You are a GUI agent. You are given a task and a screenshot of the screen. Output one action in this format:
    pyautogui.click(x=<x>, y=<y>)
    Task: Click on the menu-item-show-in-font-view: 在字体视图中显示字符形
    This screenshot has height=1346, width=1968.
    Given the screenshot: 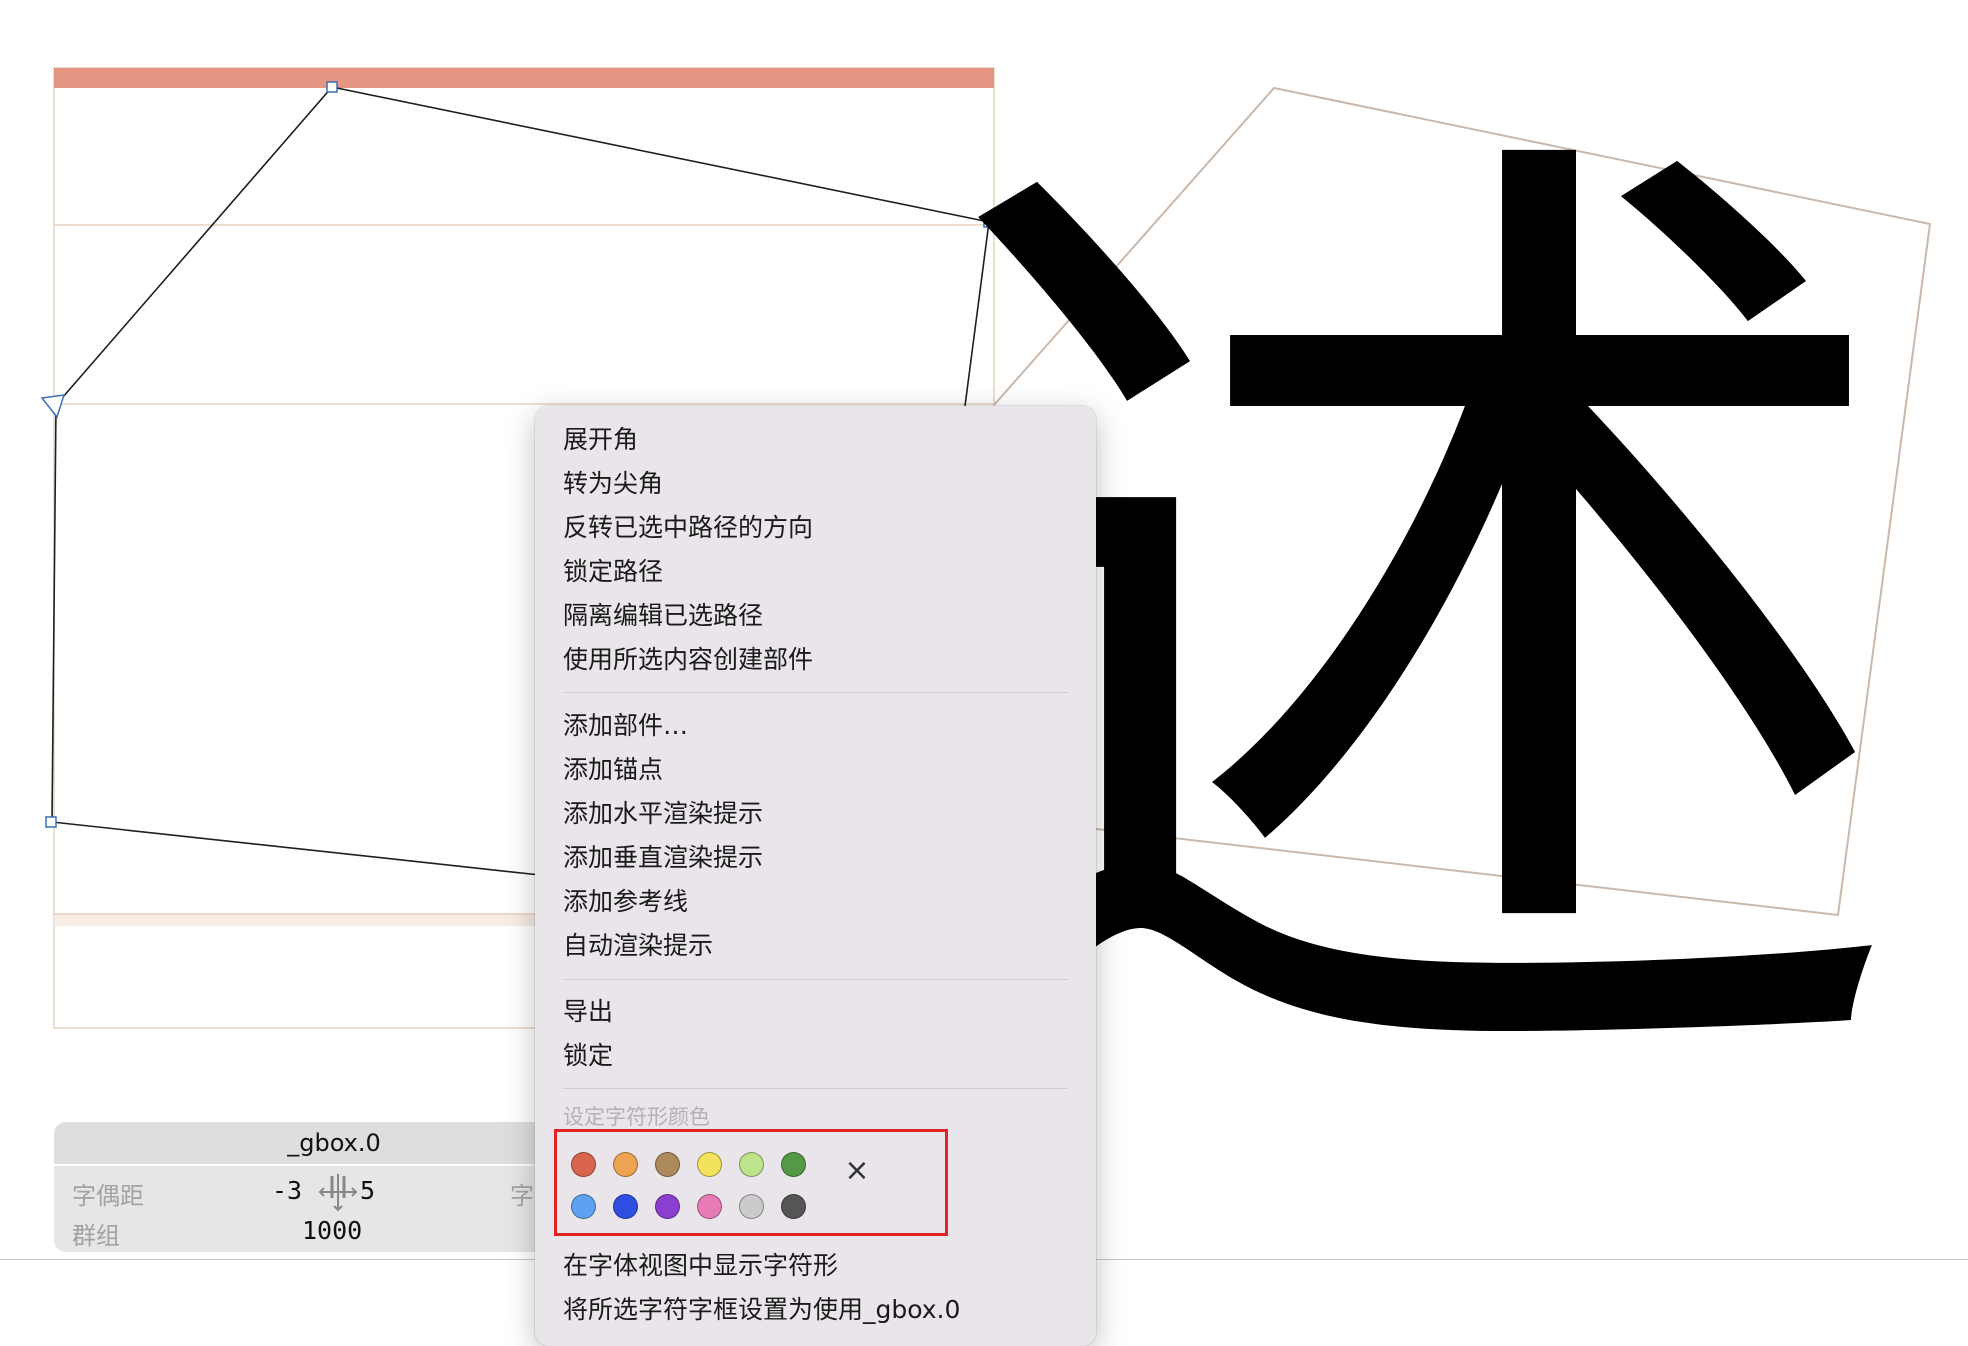 What is the action you would take?
    pyautogui.click(x=700, y=1266)
    